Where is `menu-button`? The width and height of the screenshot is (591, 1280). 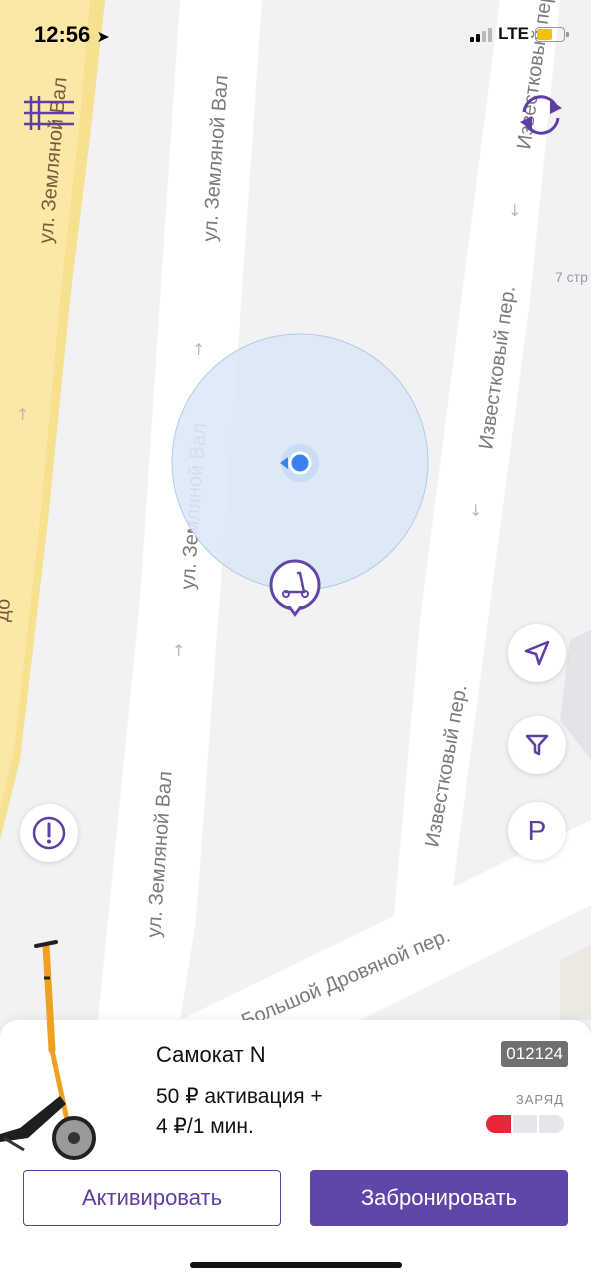
menu-button is located at coordinates (50, 113).